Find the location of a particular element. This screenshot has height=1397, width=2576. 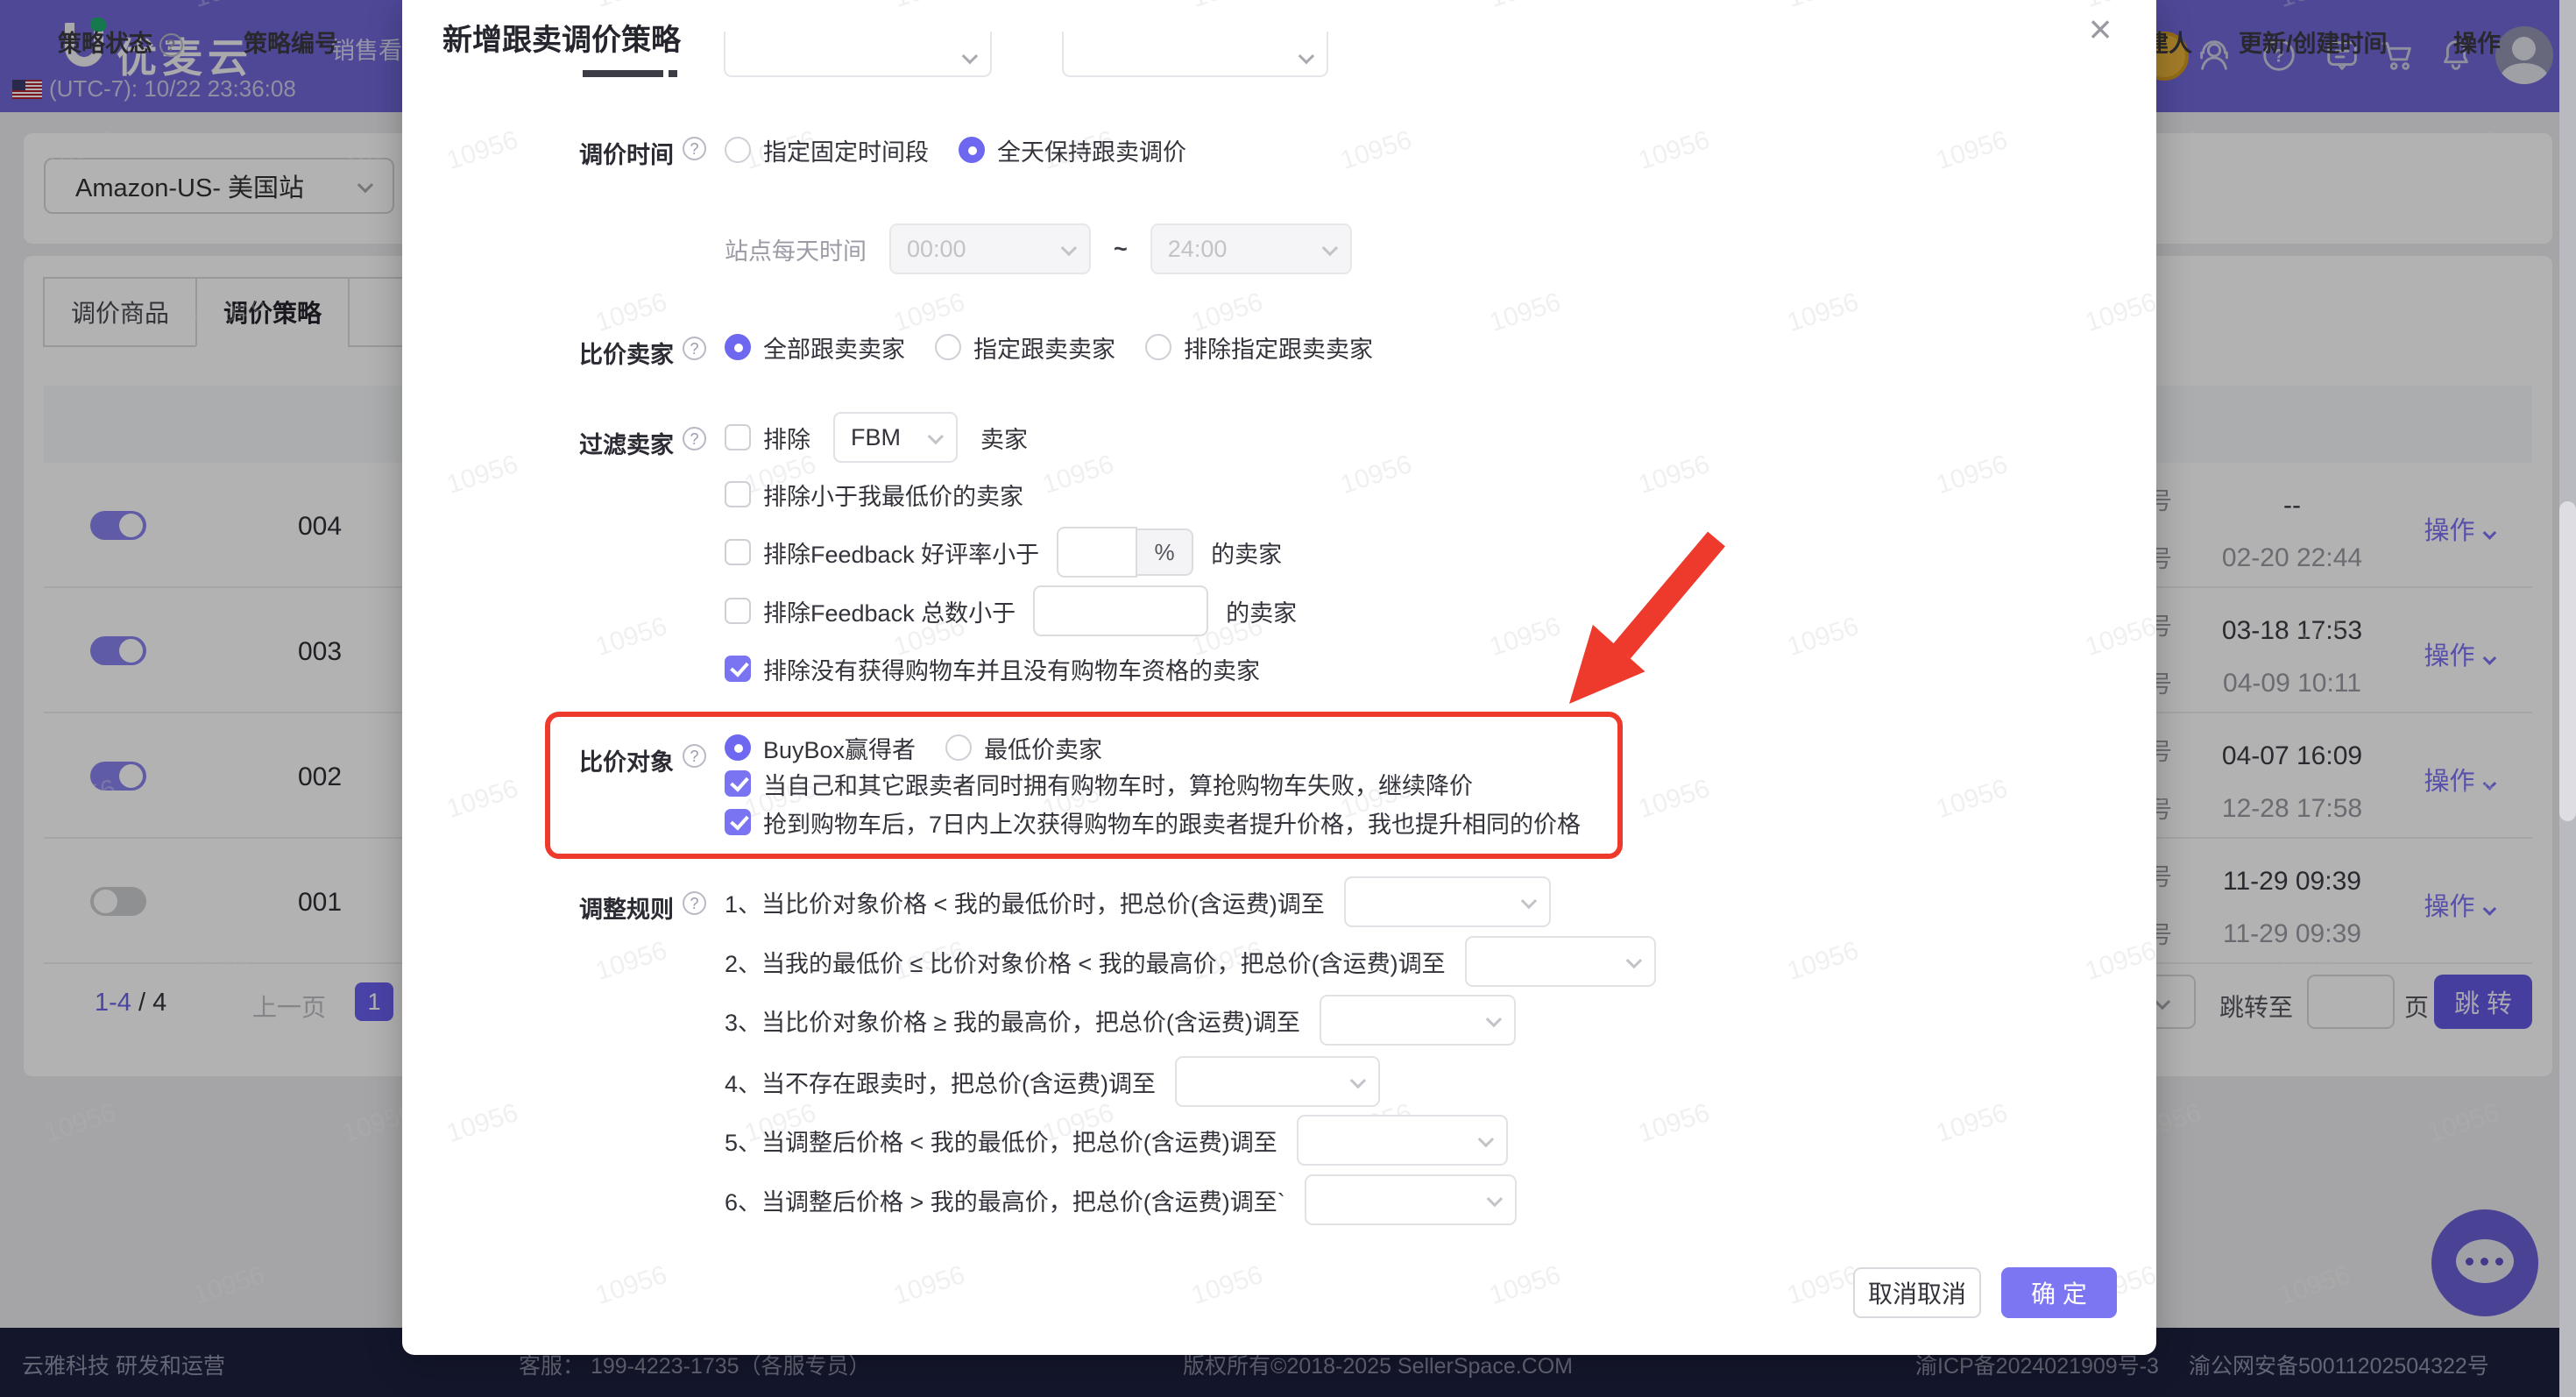

rule-text: 5、当调整后价格 < 我的最低价，把总价(含运费)调至 is located at coordinates (1001, 1143).